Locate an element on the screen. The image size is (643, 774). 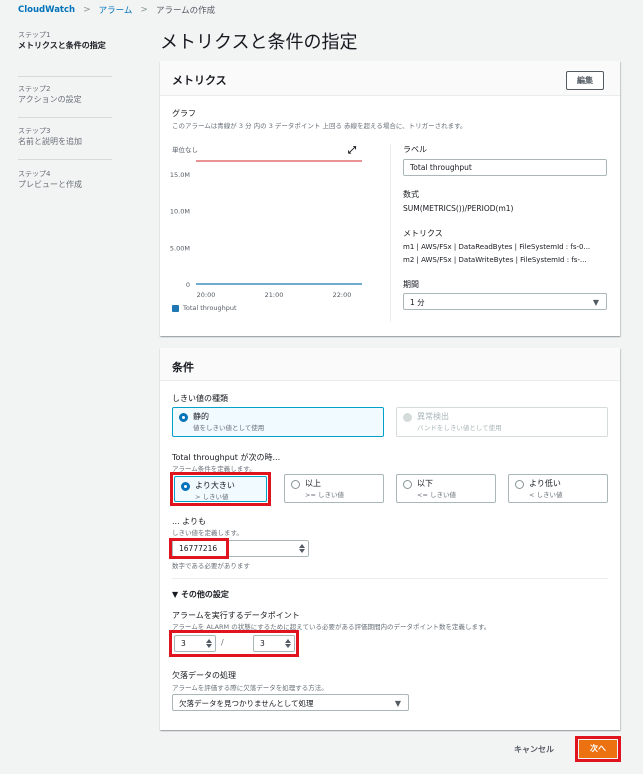
label-title: ラベル is located at coordinates (415, 149).